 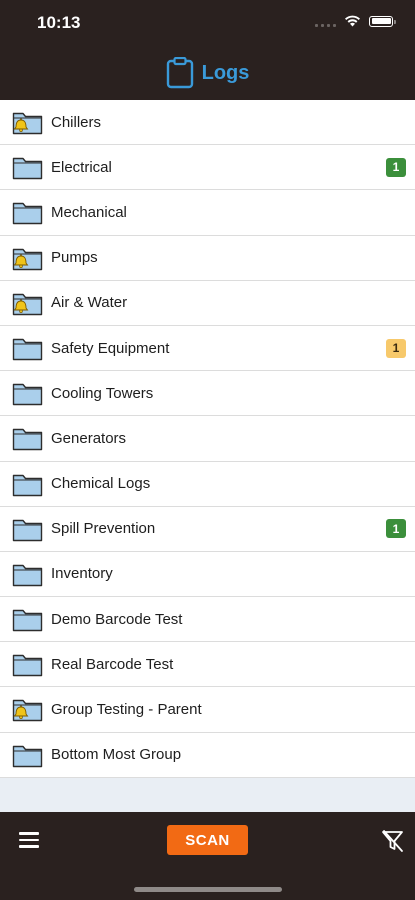 What do you see at coordinates (179, 73) in the screenshot?
I see `clipboard-icon` at bounding box center [179, 73].